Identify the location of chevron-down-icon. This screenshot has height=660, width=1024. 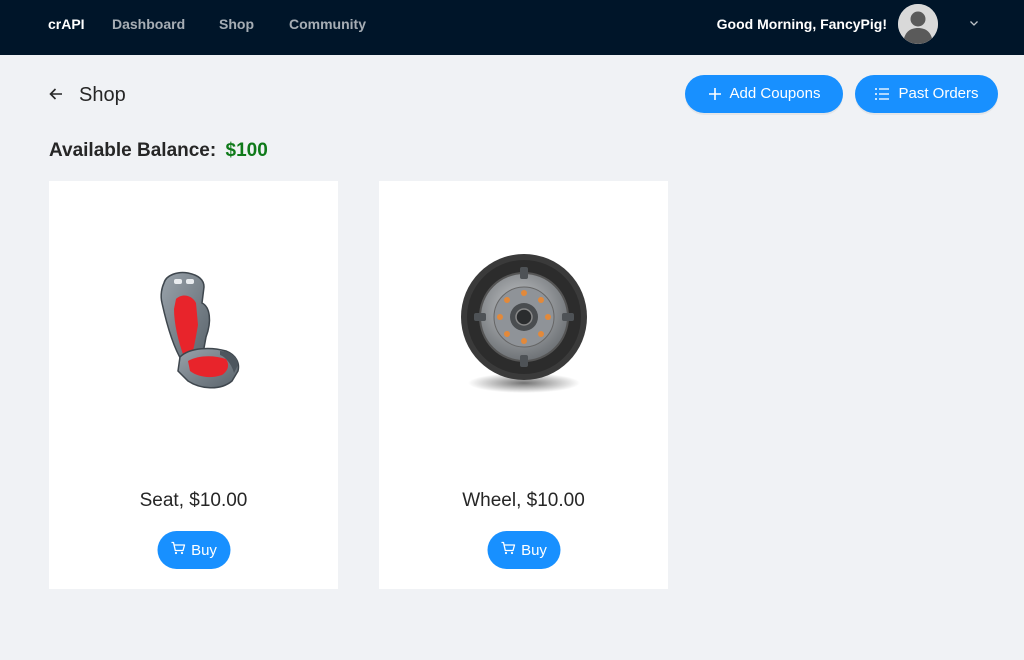
(974, 22).